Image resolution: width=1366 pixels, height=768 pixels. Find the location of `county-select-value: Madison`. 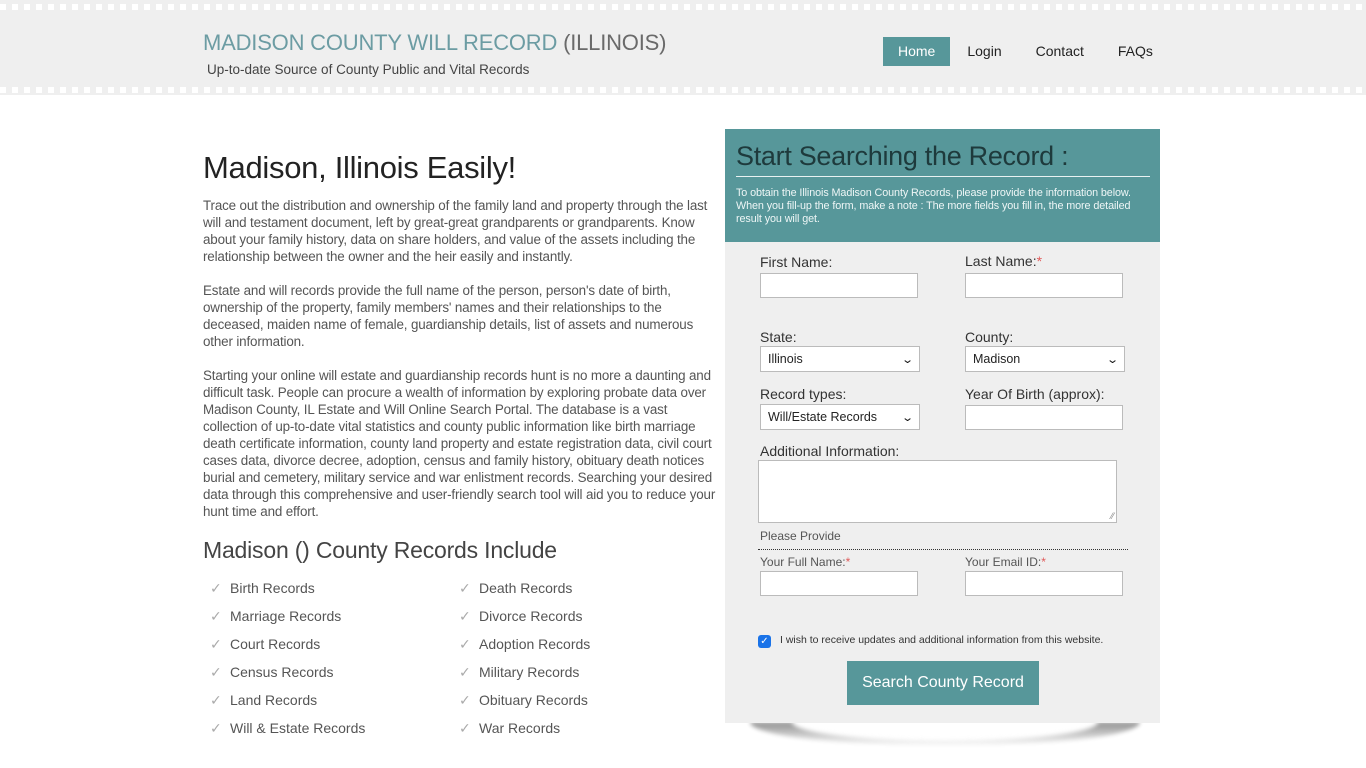

county-select-value: Madison is located at coordinates (997, 359).